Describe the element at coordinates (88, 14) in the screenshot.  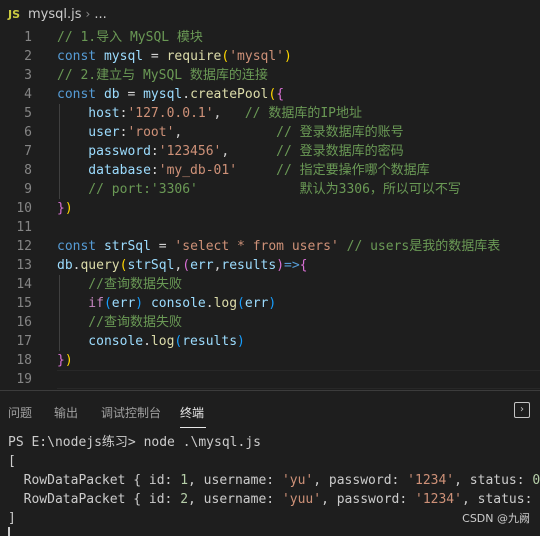
I see `chevron-right-icon: ›` at that location.